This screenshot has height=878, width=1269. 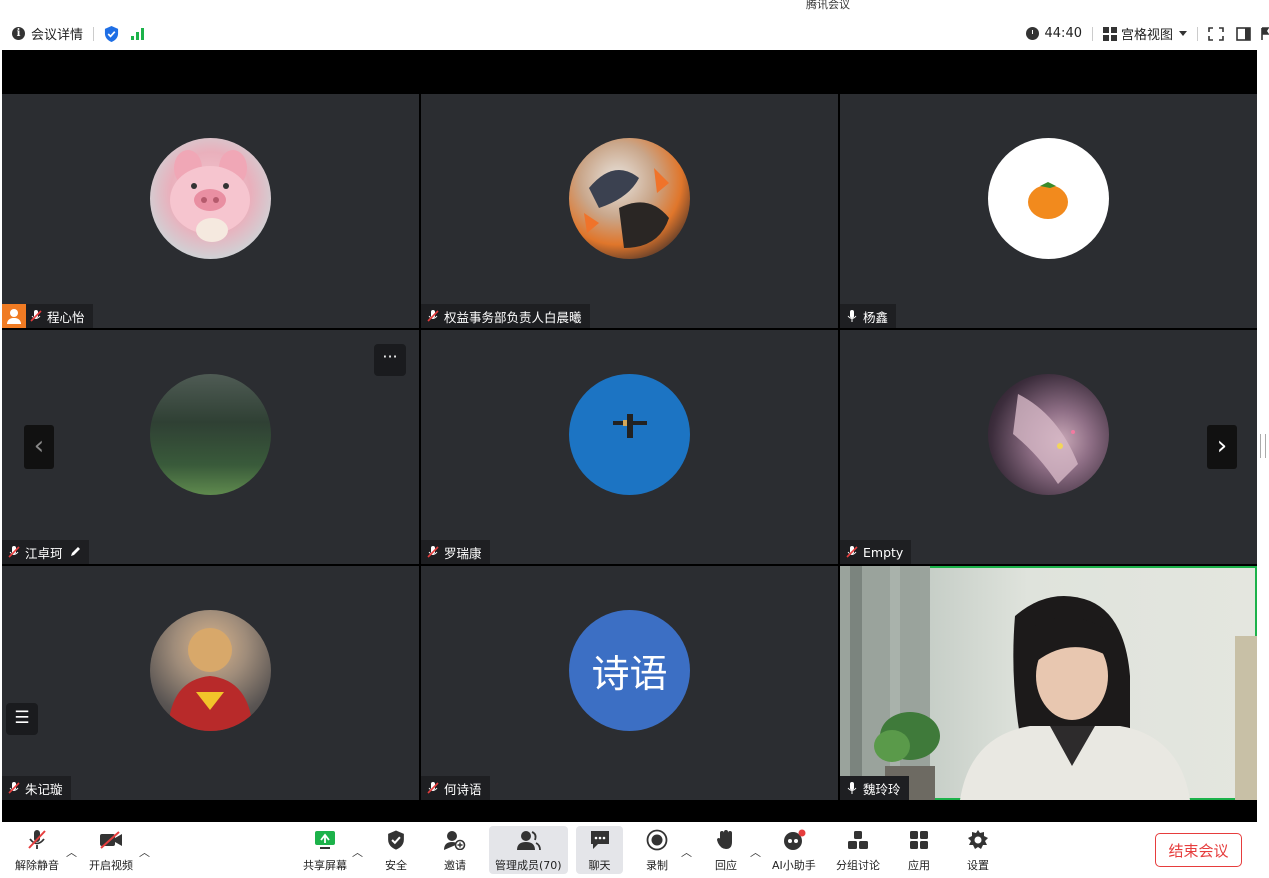 I want to click on record-options-caret-icon: ︿, so click(x=686, y=852).